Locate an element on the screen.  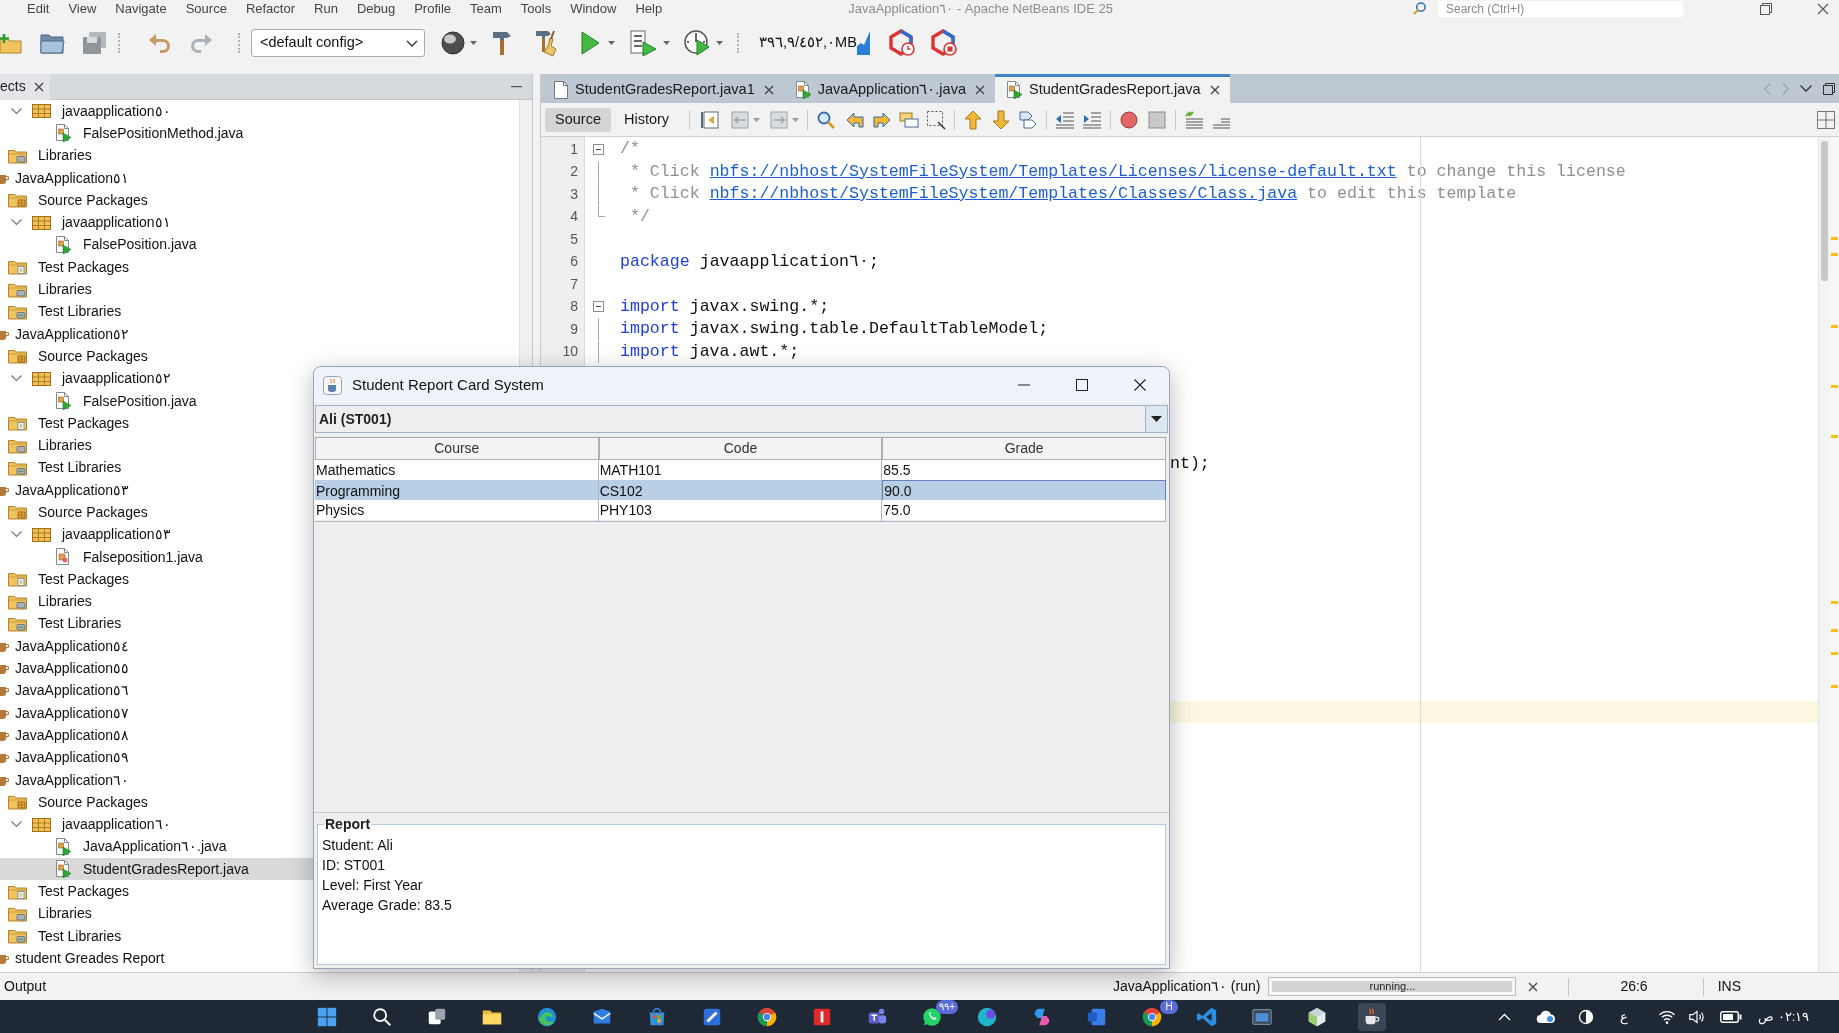
half-circle-icon is located at coordinates (1586, 1016).